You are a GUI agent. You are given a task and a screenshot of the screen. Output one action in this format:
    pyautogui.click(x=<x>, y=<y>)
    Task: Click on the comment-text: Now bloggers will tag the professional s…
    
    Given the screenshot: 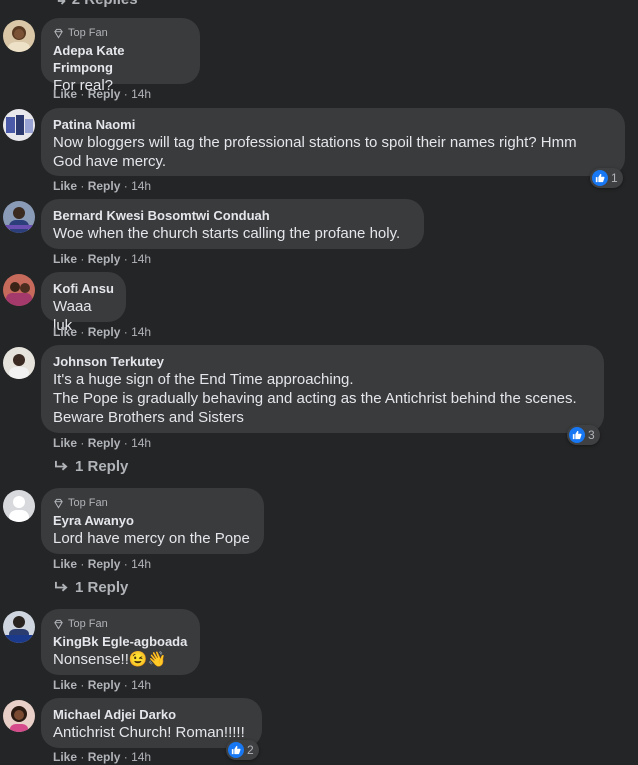 What is the action you would take?
    pyautogui.click(x=315, y=152)
    